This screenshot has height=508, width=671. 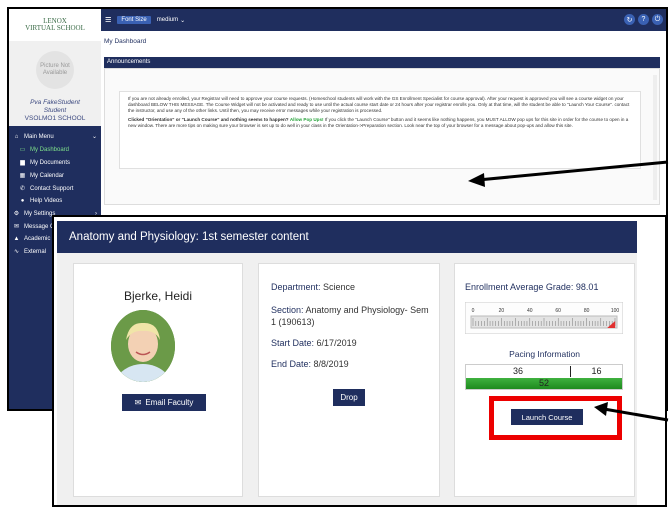 I want to click on pacing-left-value: 36, so click(x=517, y=371).